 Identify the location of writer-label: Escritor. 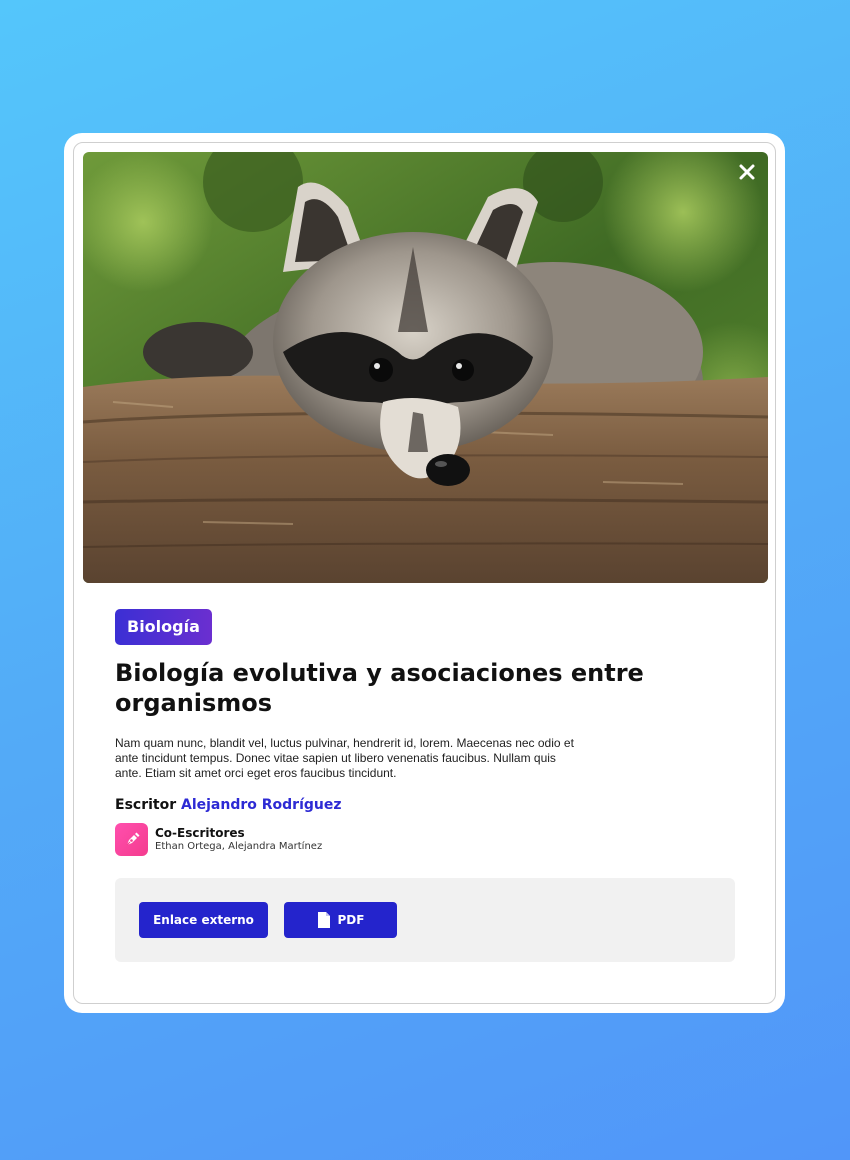
(146, 805).